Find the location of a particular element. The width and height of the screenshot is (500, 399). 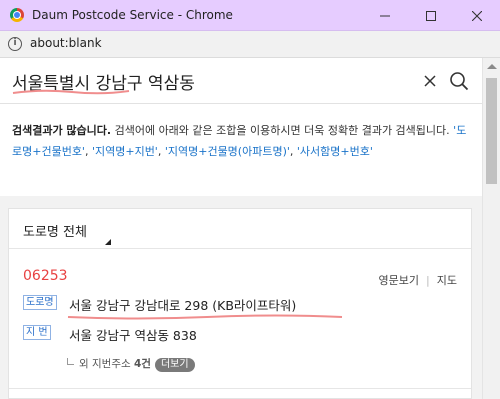

window-titlebar: Daum Postcode Service - Chrome is located at coordinates (250, 15).